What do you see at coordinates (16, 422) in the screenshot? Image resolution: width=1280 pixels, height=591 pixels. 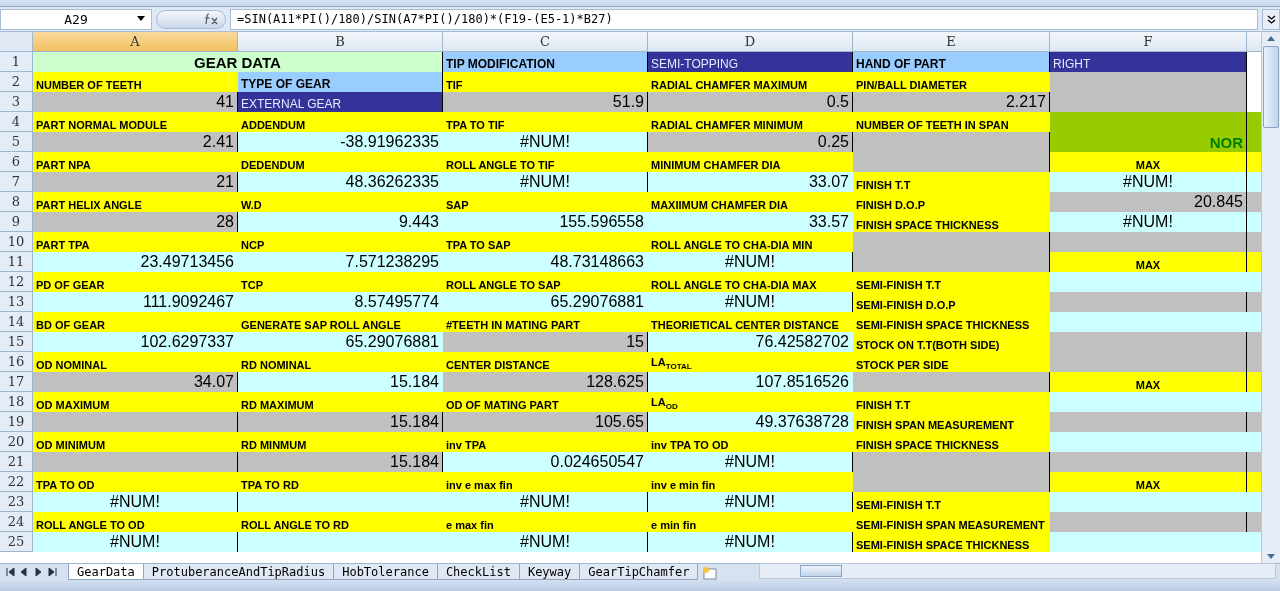 I see `row-header: 19` at bounding box center [16, 422].